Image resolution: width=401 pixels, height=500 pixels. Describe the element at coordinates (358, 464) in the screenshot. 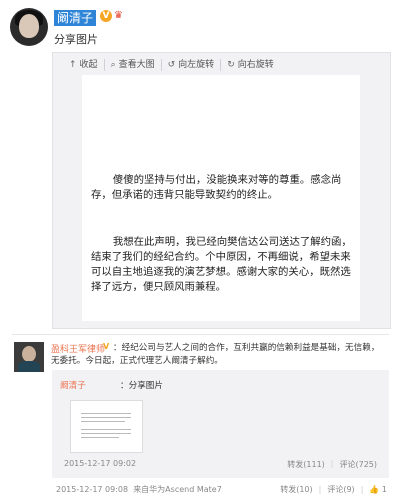

I see `forwarded-comment-link: 评论(725)` at that location.